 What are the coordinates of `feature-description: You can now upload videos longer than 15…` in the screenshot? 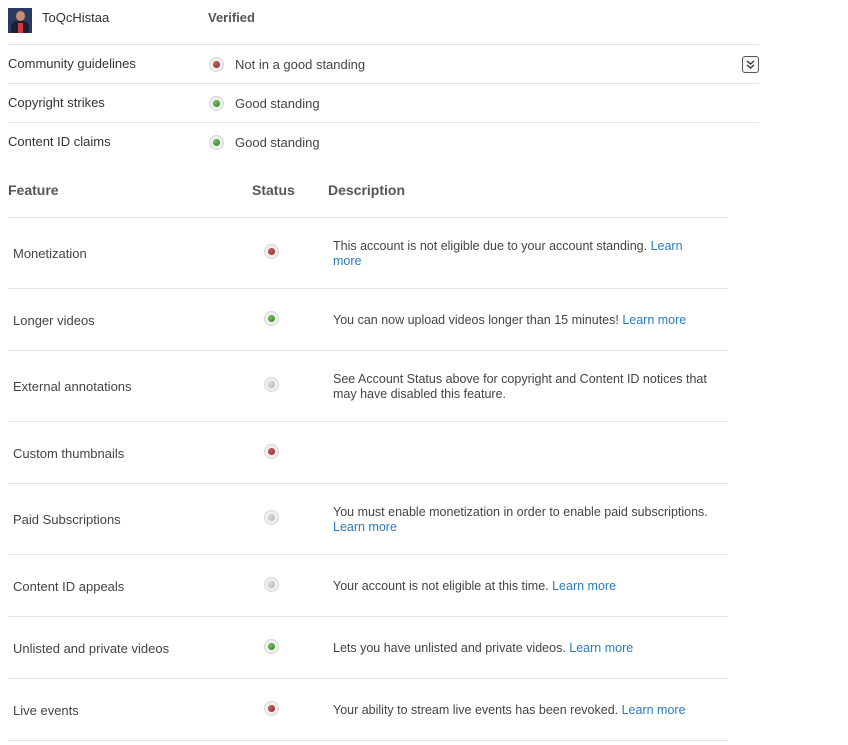 It's located at (510, 320).